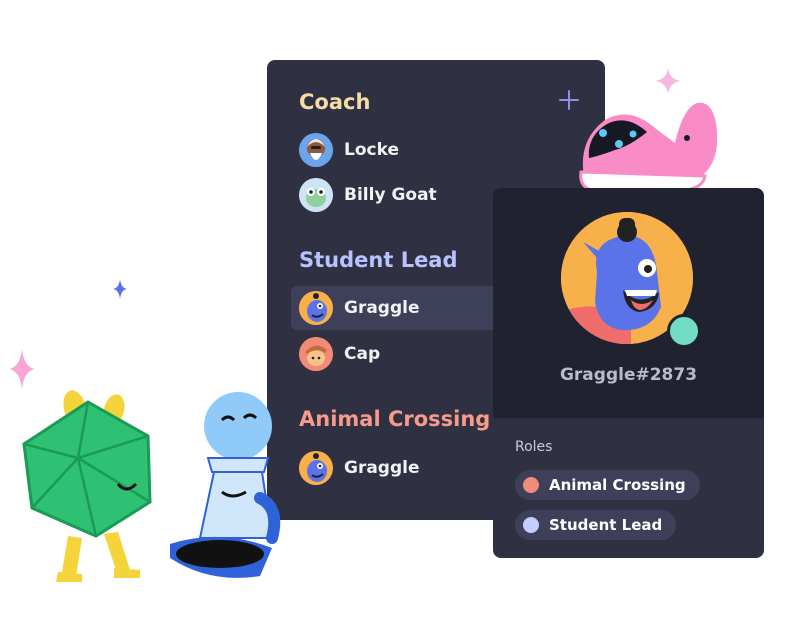 This screenshot has width=792, height=627. I want to click on member-item-locke: Locke, so click(391, 150).